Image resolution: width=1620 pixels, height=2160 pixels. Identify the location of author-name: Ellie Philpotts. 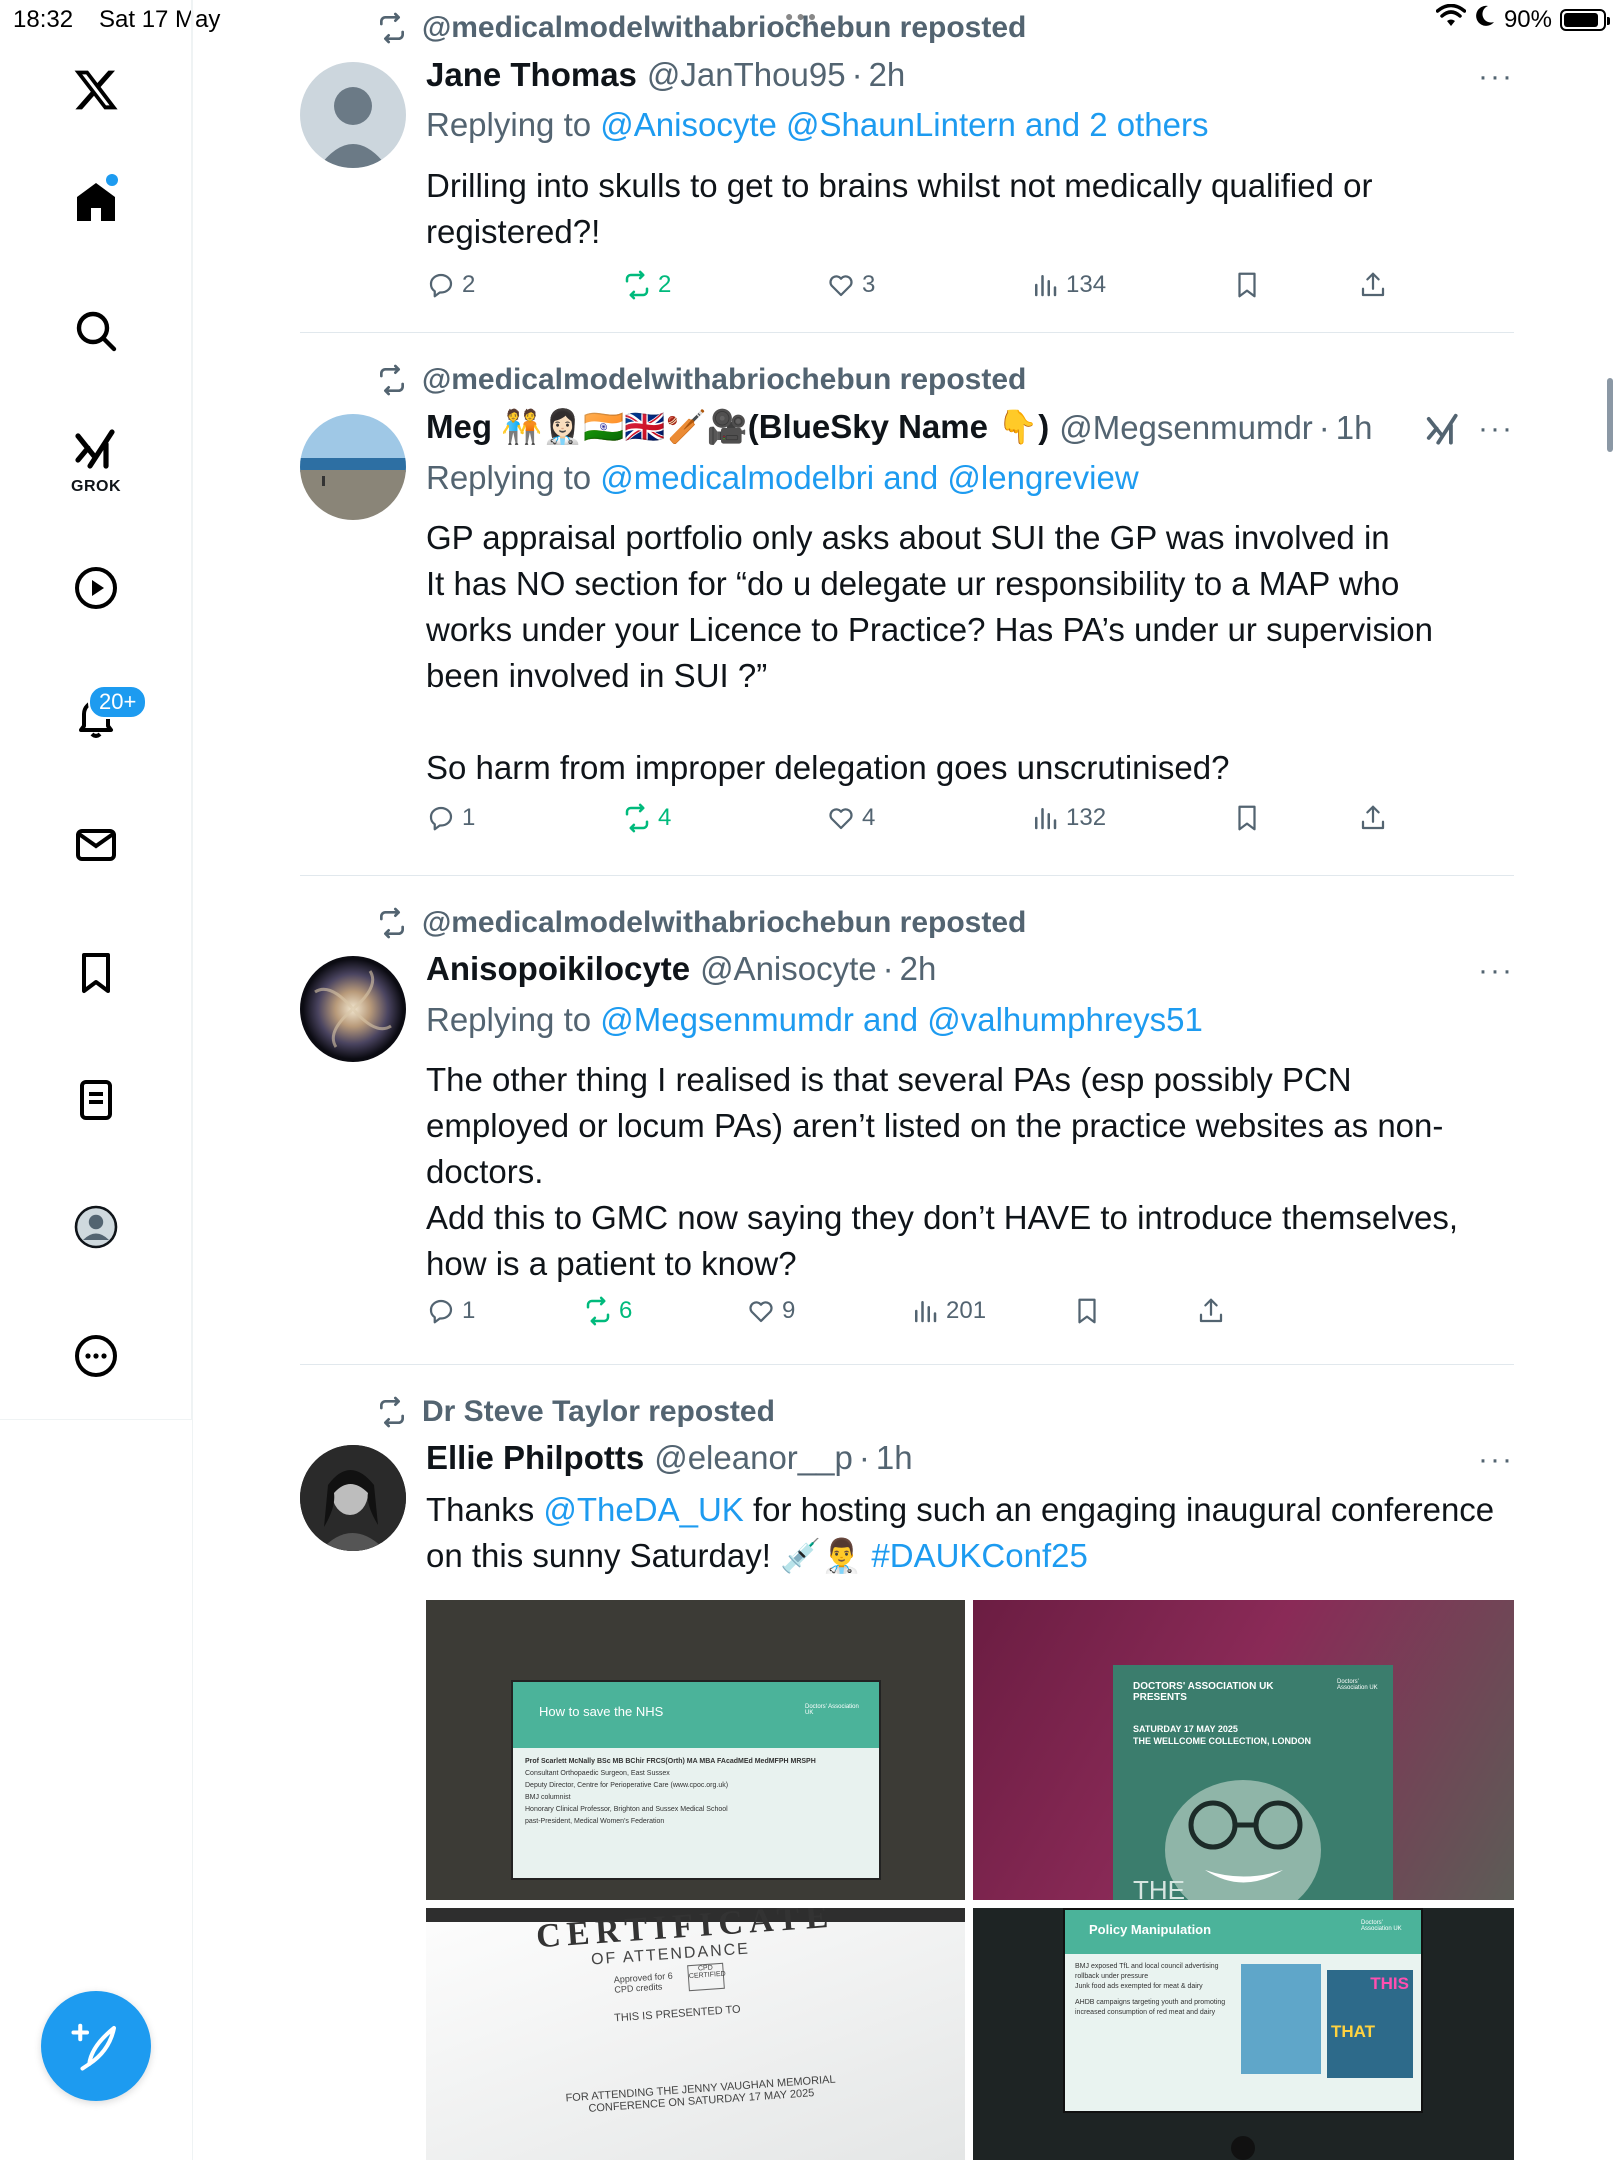
(535, 1458).